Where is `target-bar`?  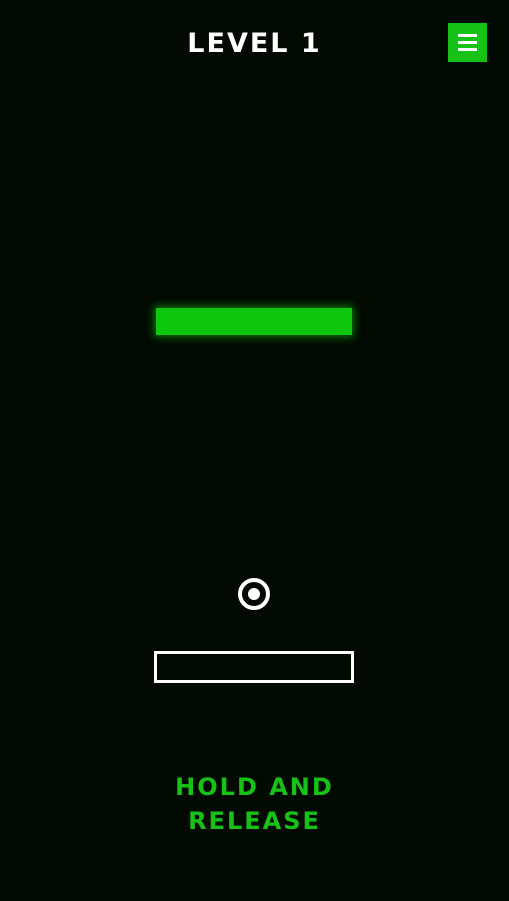 target-bar is located at coordinates (254, 321).